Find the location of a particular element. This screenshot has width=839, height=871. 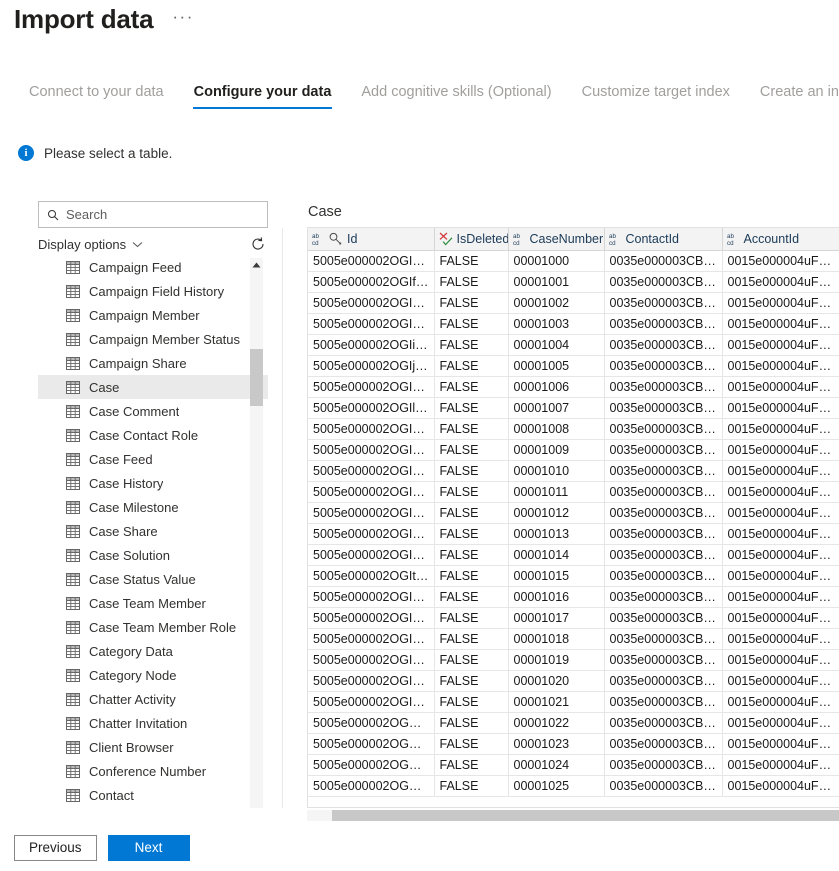

list-item: Case Team Member Role is located at coordinates (153, 627).